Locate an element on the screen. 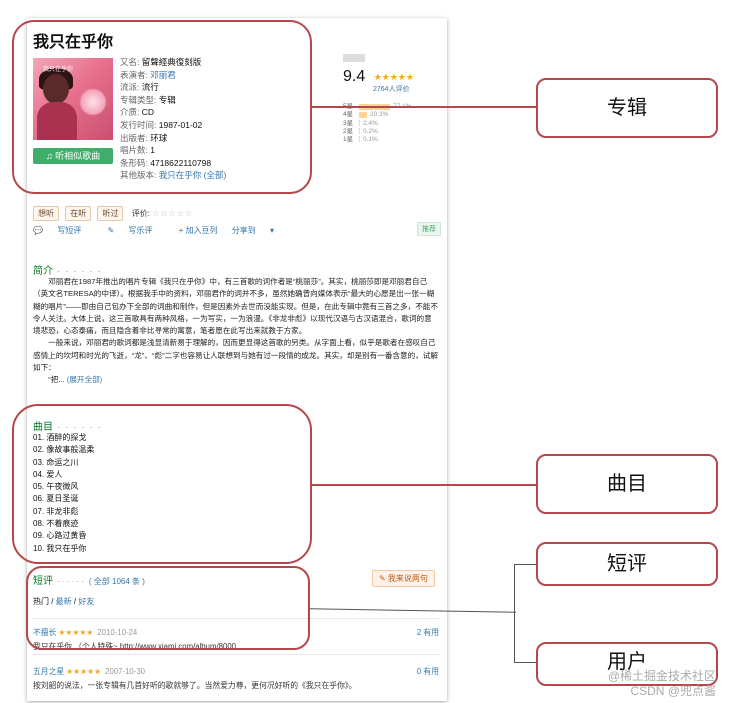  evaluate-stars: ☆☆☆☆☆ is located at coordinates (172, 213).